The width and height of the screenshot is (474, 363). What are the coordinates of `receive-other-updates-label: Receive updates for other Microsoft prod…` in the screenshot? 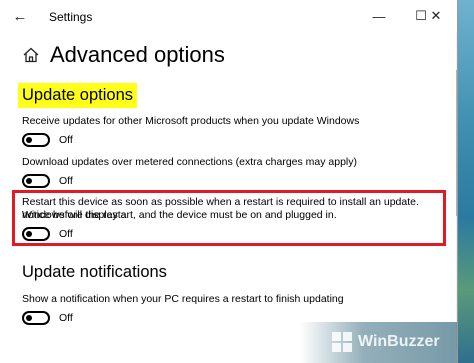 It's located at (191, 121).